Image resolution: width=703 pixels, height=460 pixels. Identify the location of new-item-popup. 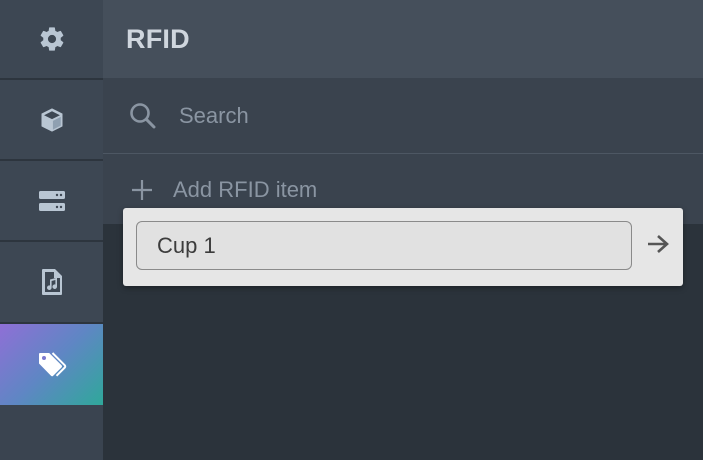
(403, 247).